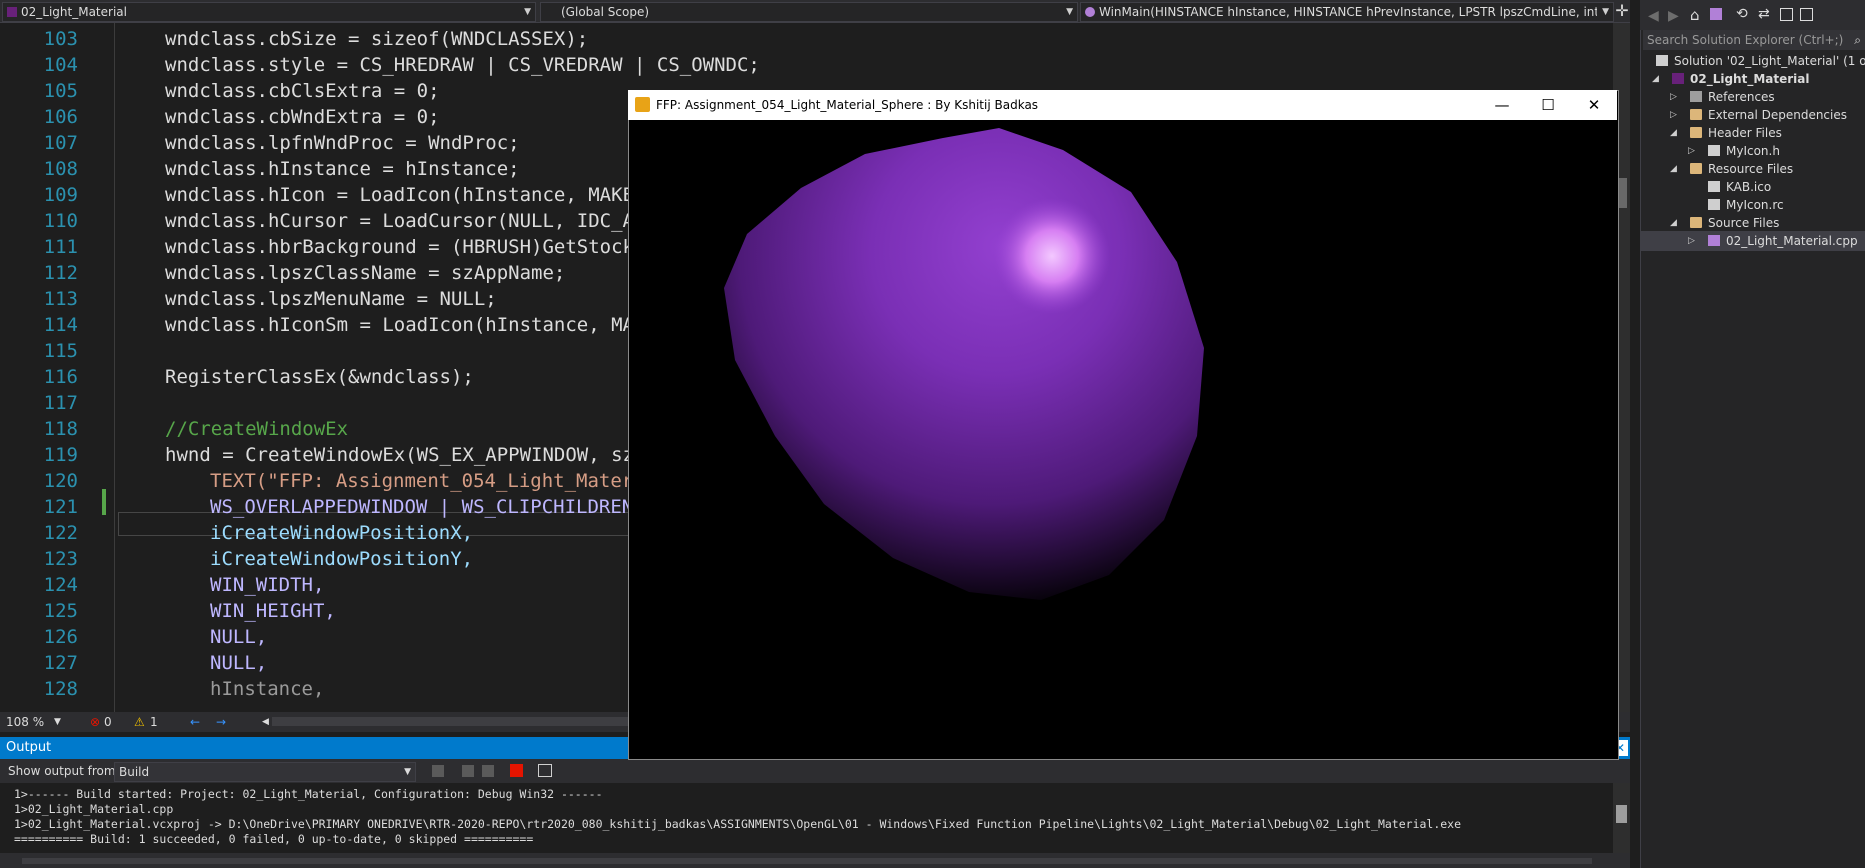  What do you see at coordinates (1673, 16) in the screenshot?
I see `forward-icon: ▶` at bounding box center [1673, 16].